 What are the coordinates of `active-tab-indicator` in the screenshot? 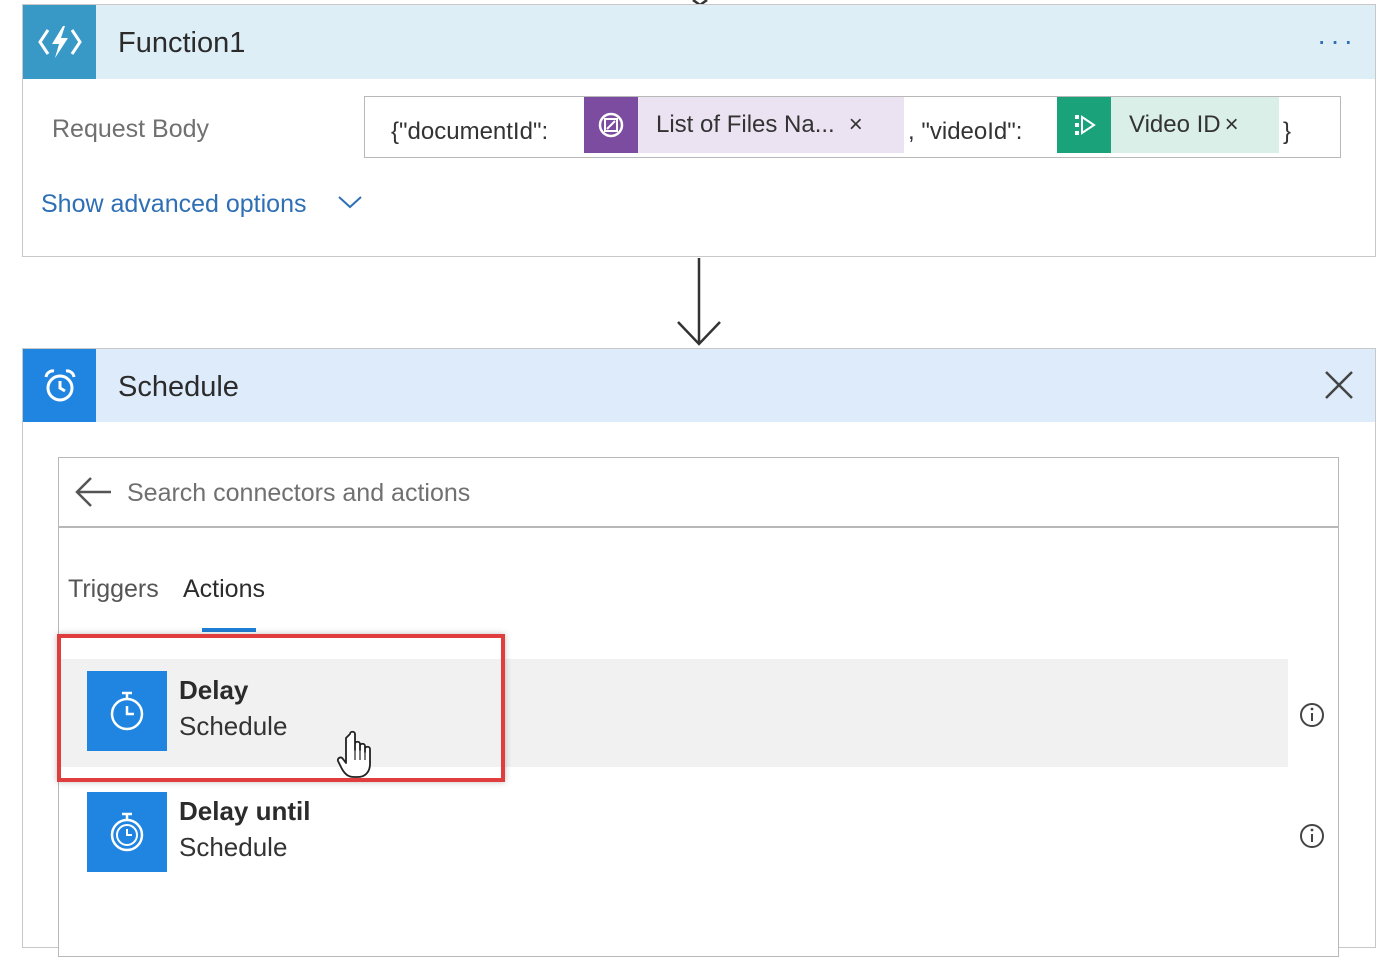 It's located at (229, 630).